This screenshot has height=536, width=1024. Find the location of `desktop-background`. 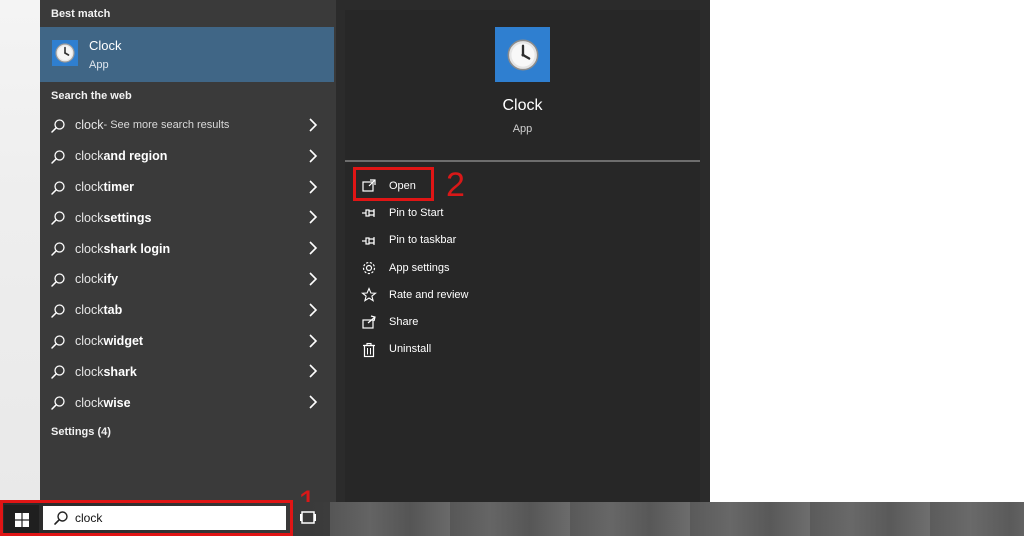

desktop-background is located at coordinates (22, 250).